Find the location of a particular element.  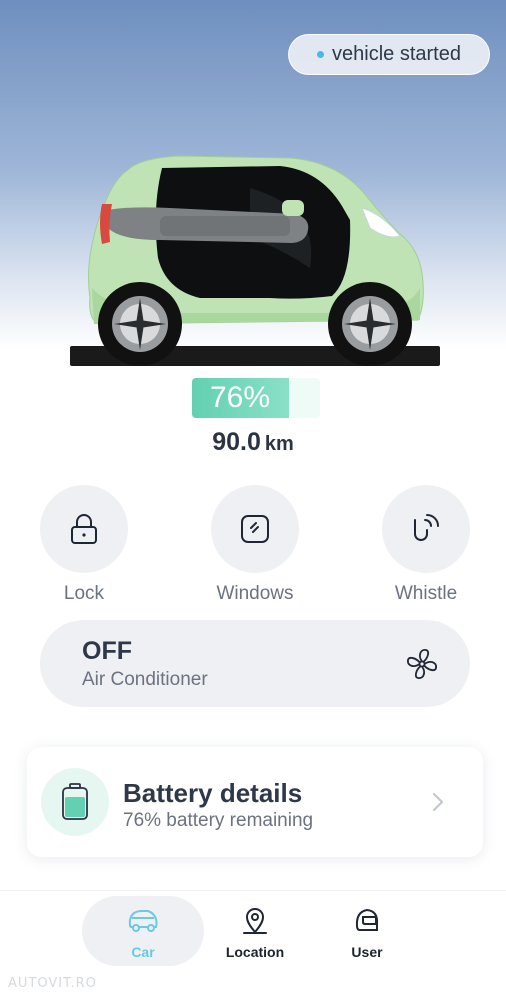

range-unit: km is located at coordinates (279, 444).